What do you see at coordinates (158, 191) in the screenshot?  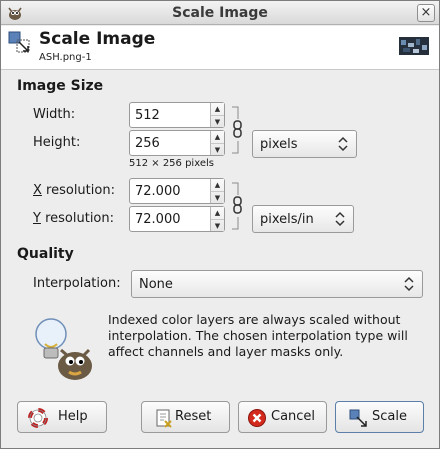 I see `x-resolution-value: 72.000` at bounding box center [158, 191].